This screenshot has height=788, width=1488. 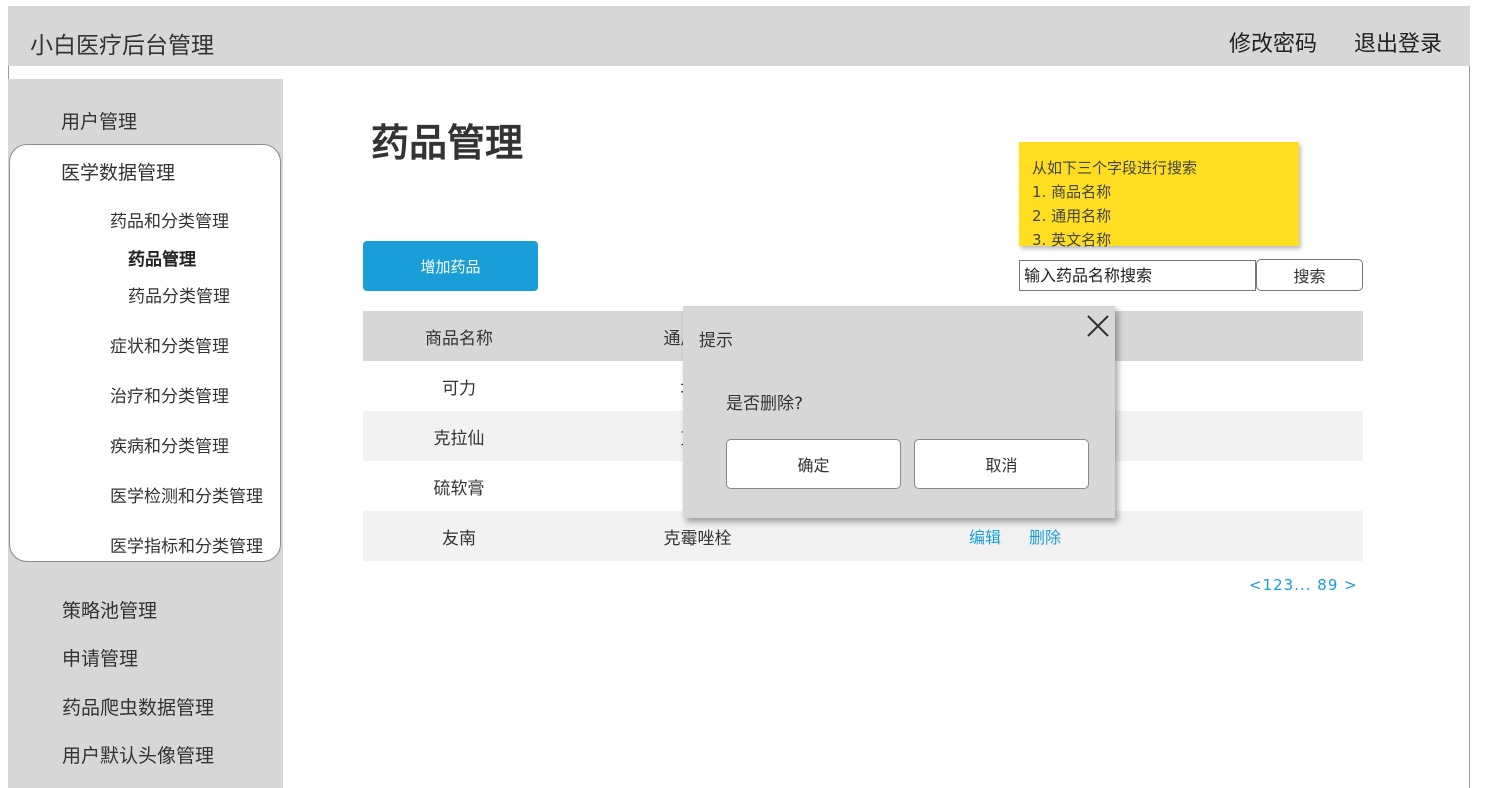 What do you see at coordinates (459, 438) in the screenshot?
I see `cell-trade-name: 克拉仙` at bounding box center [459, 438].